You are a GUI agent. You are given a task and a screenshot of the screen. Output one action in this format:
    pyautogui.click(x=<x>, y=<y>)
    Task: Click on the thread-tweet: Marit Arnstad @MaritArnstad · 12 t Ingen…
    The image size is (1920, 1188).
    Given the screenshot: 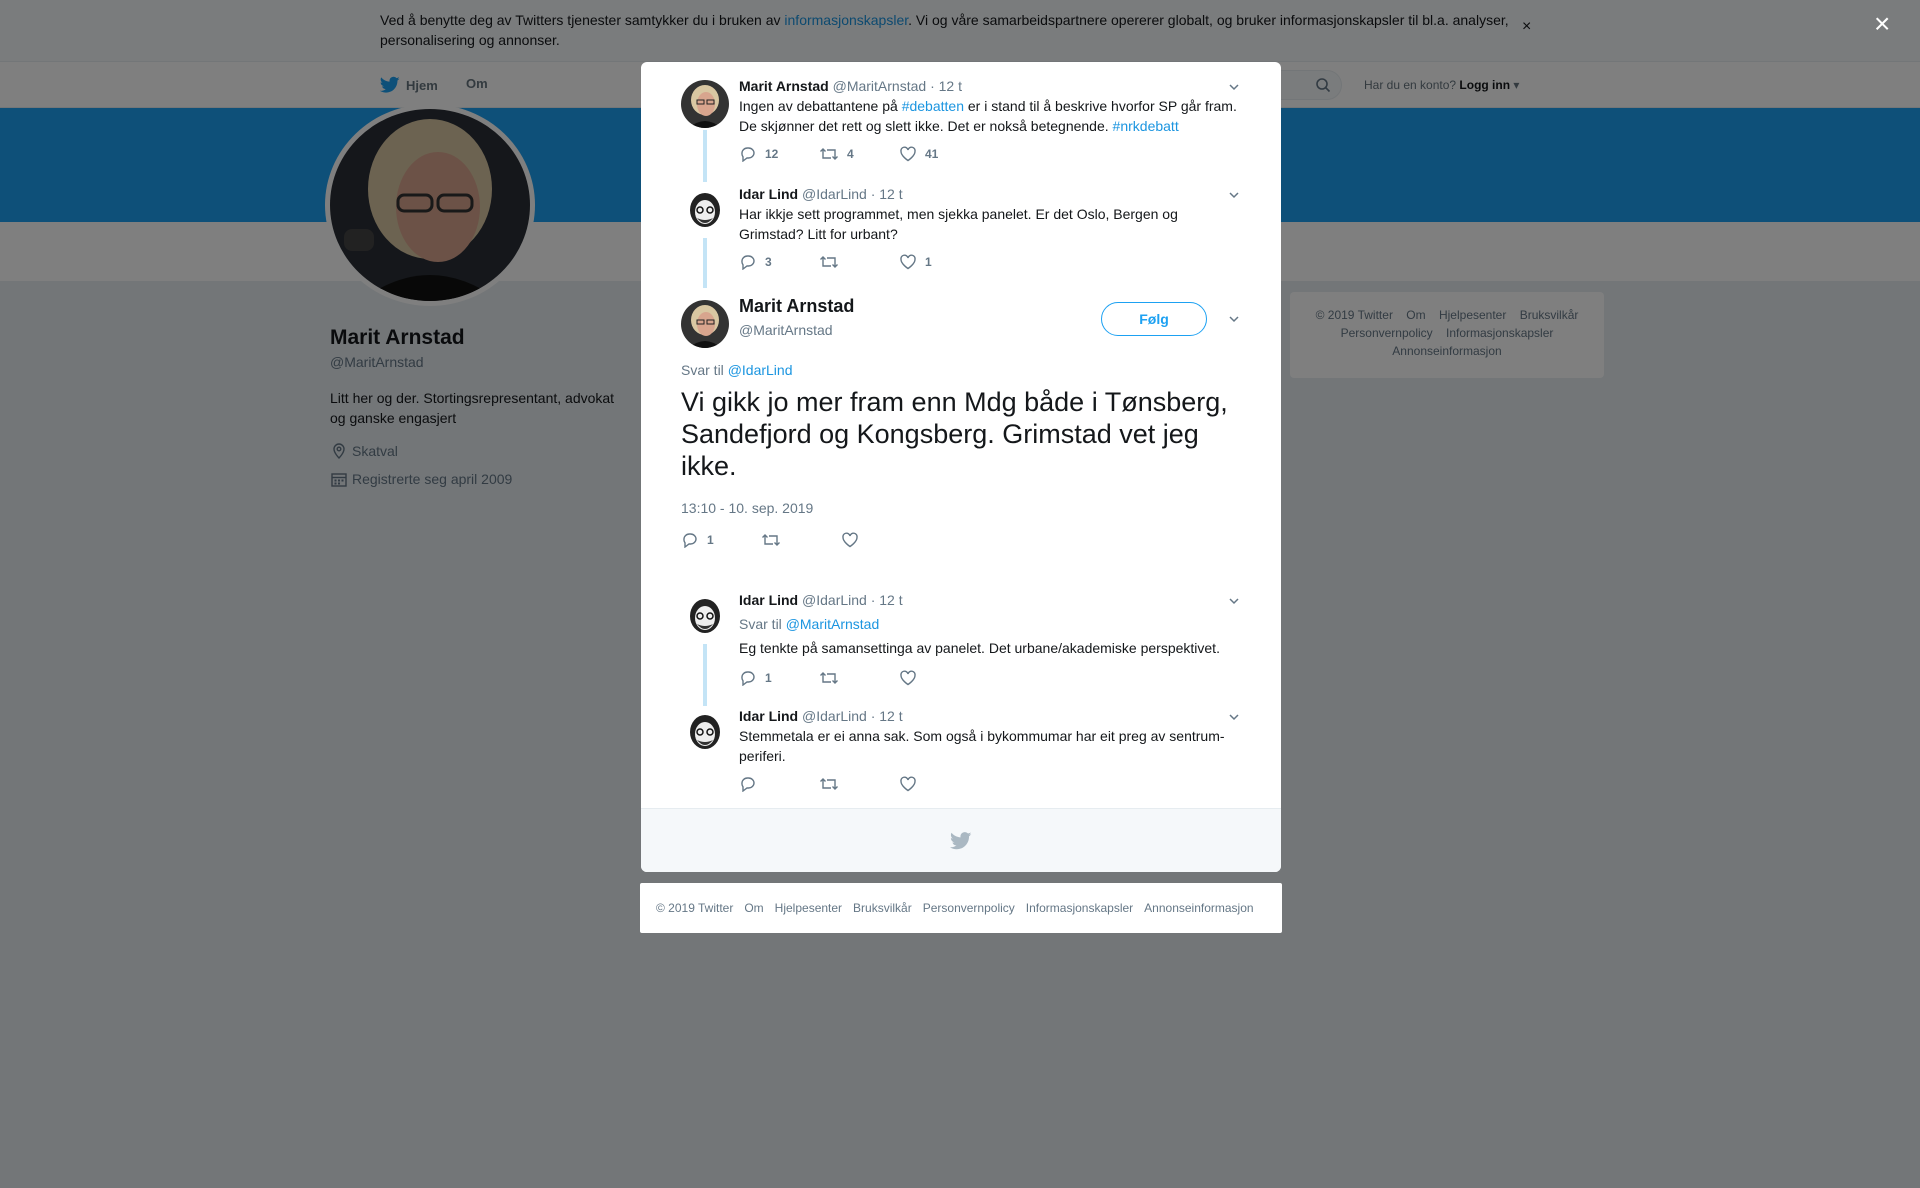 What is the action you would take?
    pyautogui.click(x=961, y=129)
    